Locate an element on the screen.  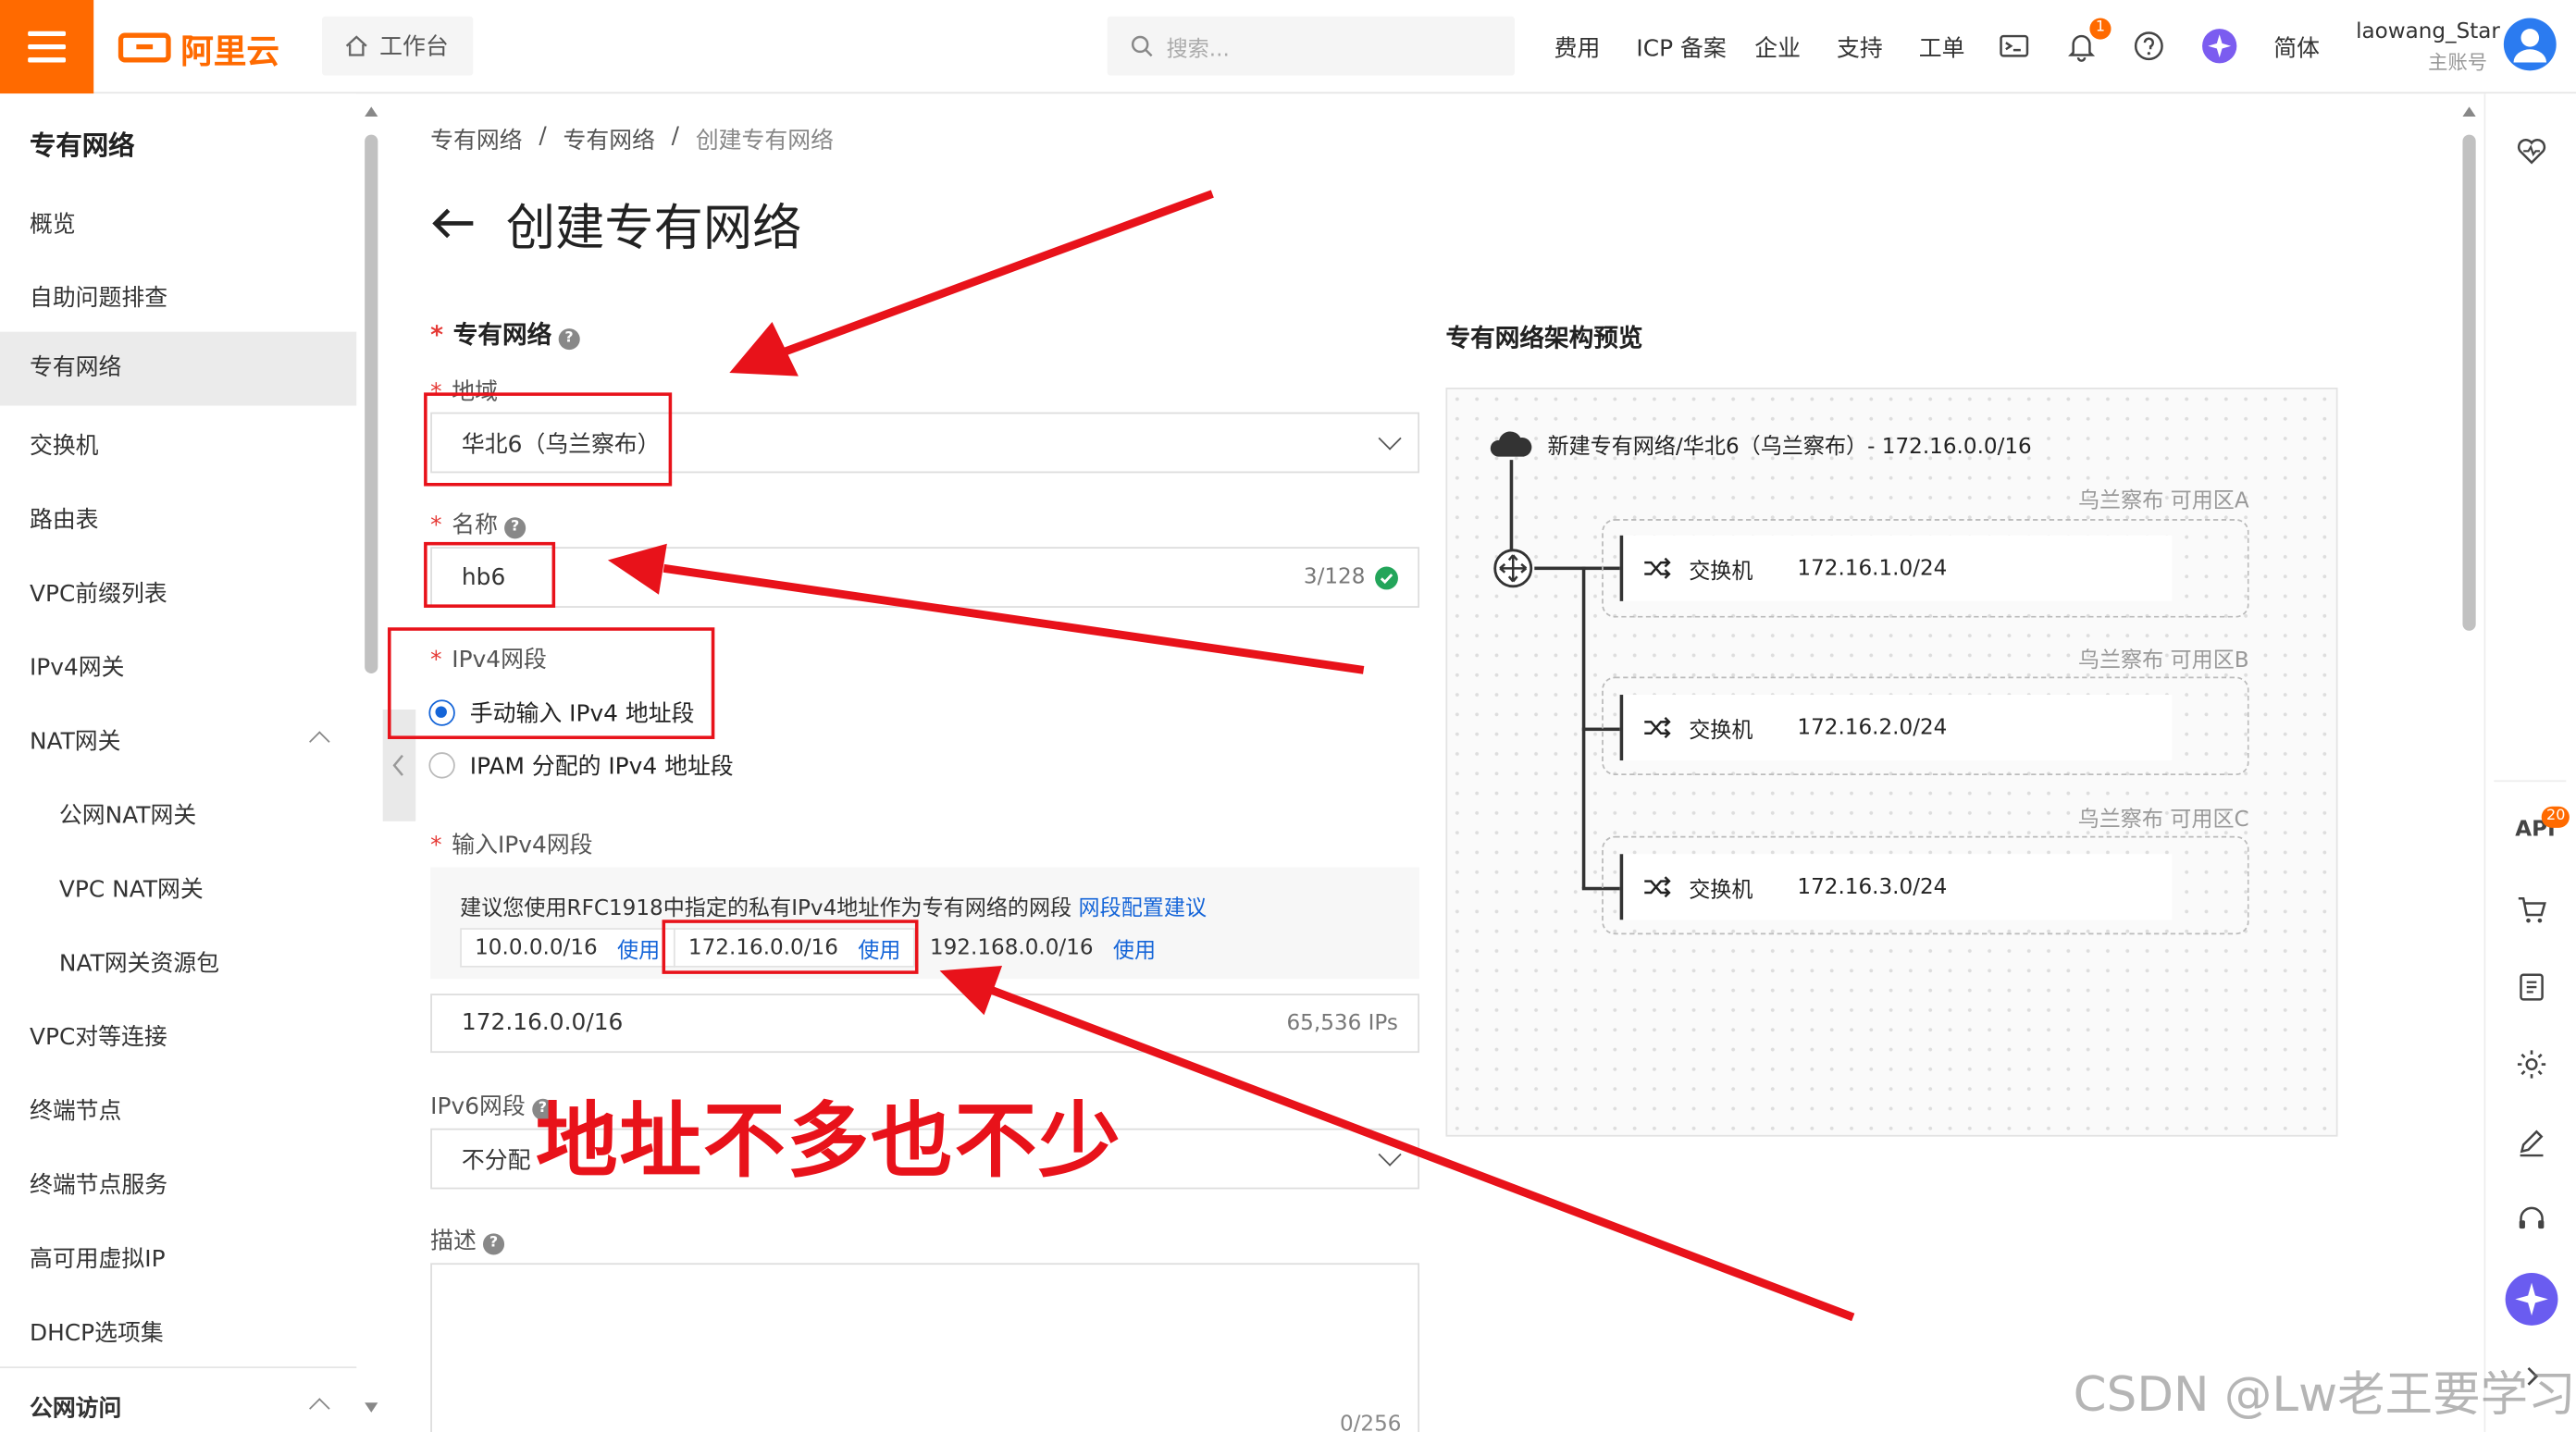
watermark: CSDN @Lw老王要学习 is located at coordinates (2325, 1395).